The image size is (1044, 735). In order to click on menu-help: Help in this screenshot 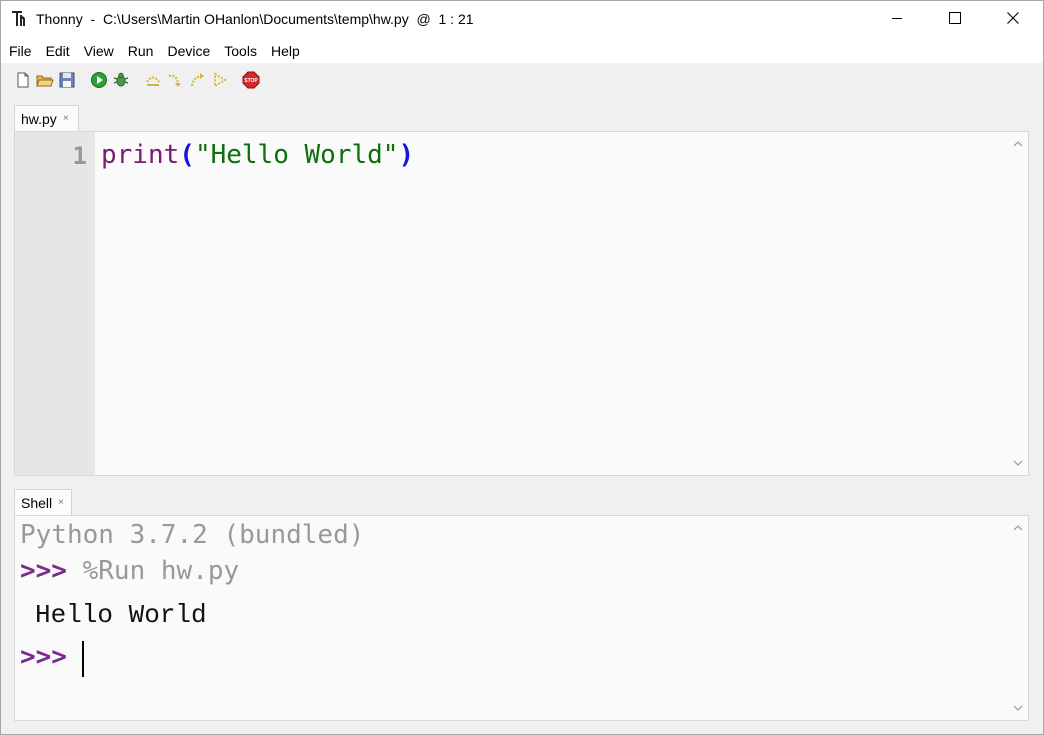, I will do `click(285, 51)`.